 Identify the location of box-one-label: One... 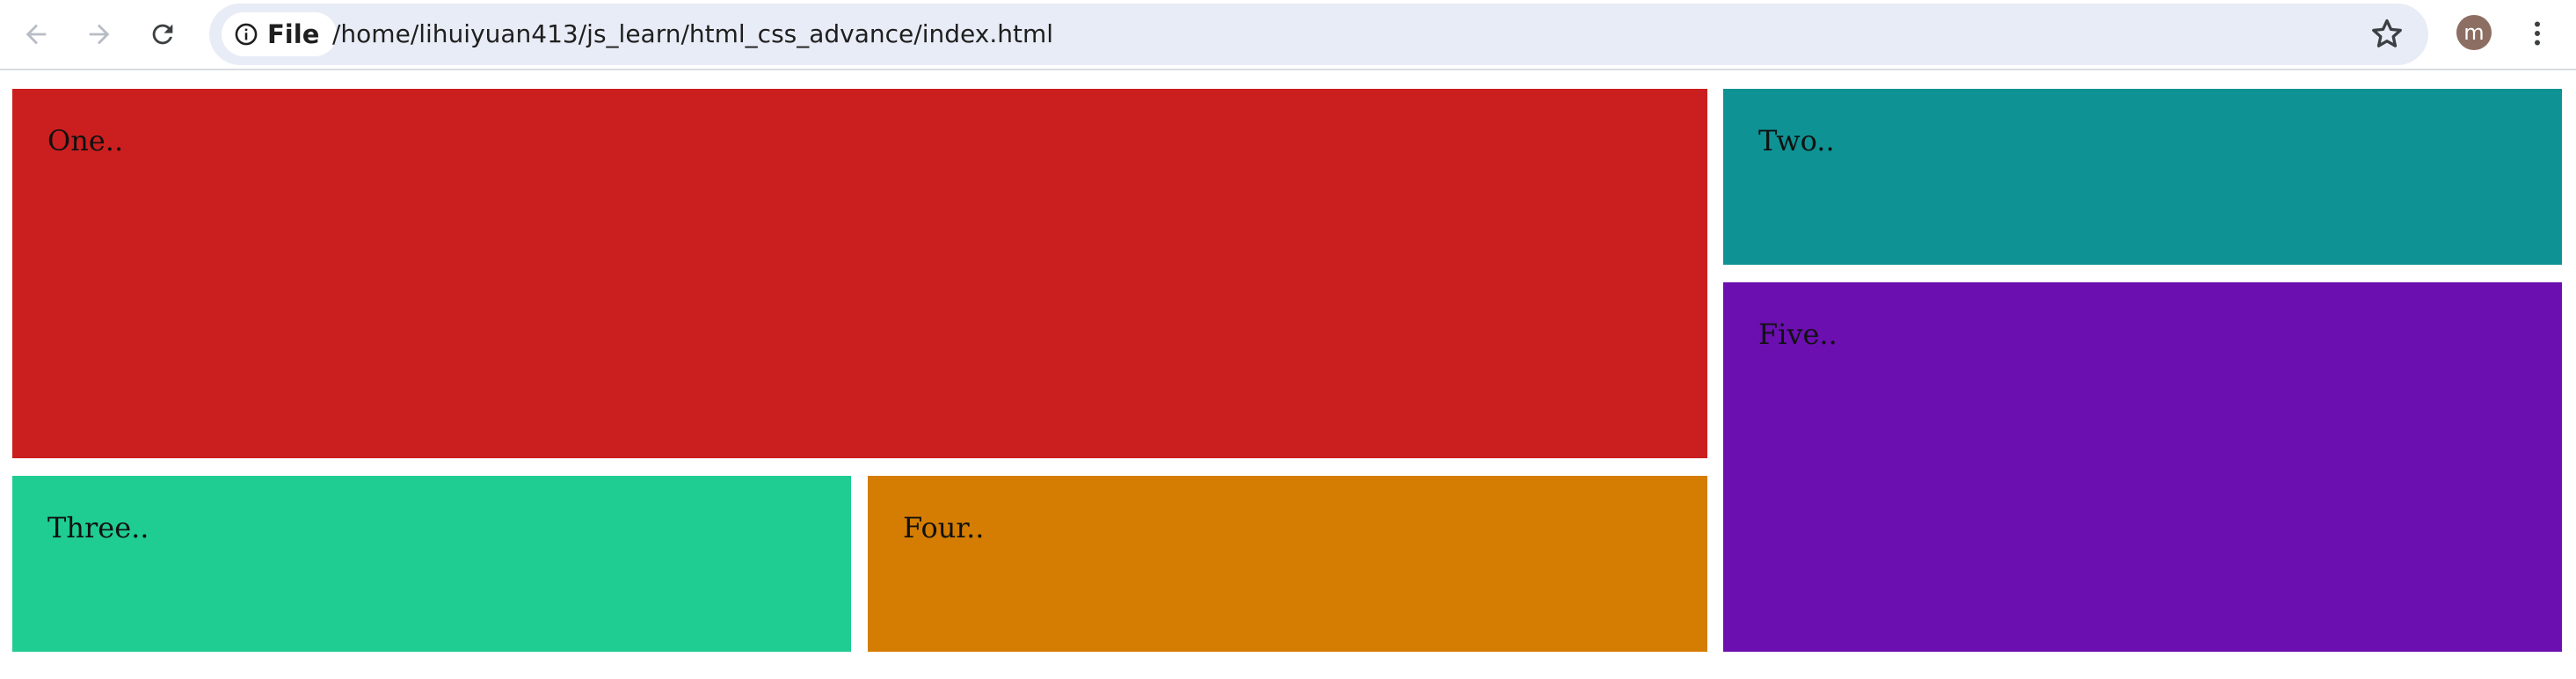
(85, 140).